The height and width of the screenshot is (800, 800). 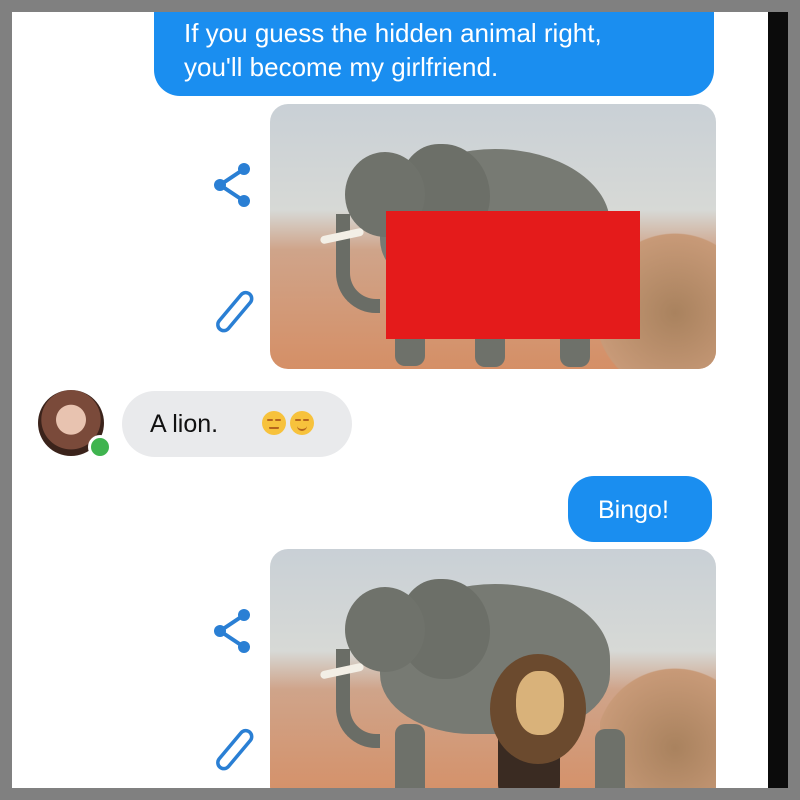 I want to click on relieved-face-icon, so click(x=302, y=423).